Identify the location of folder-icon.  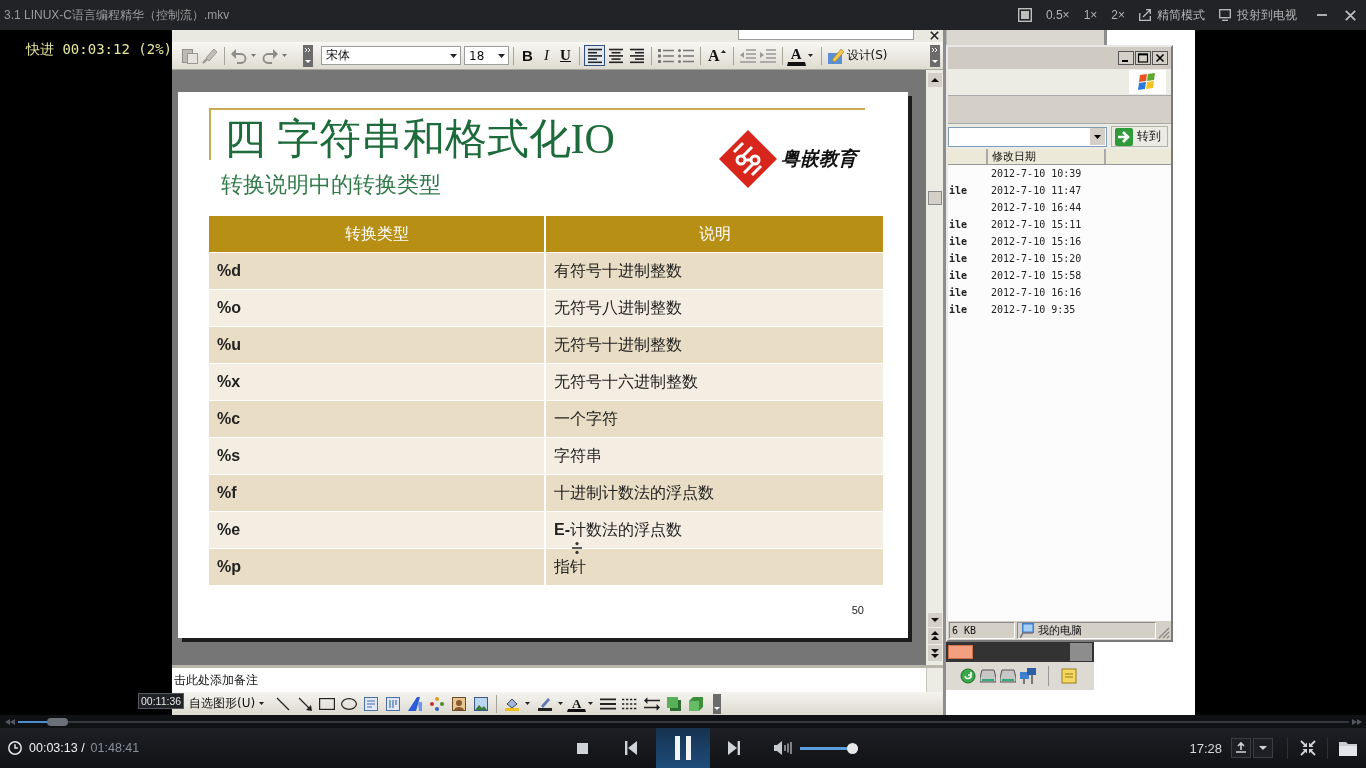
(1348, 748).